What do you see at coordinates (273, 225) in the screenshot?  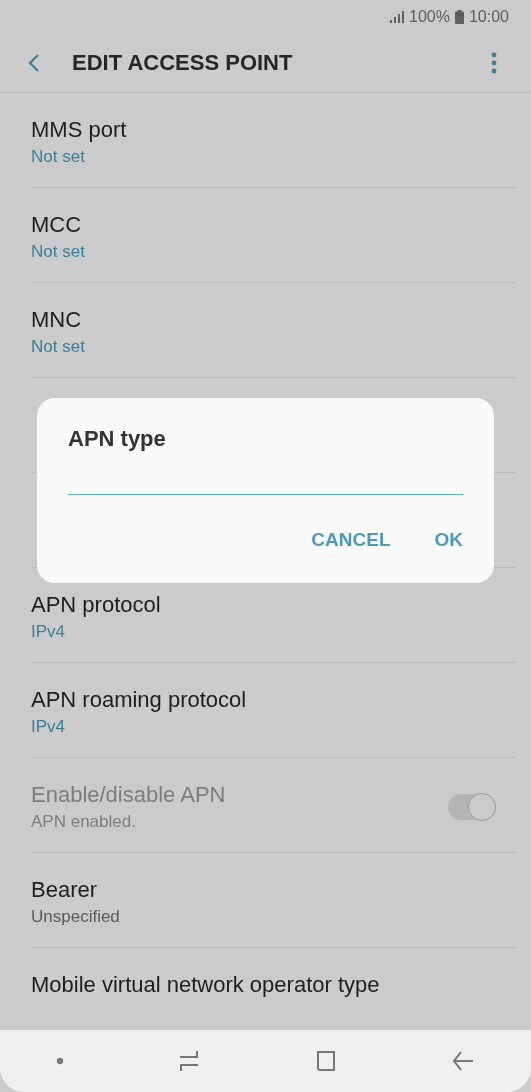 I see `setting-title: MCC` at bounding box center [273, 225].